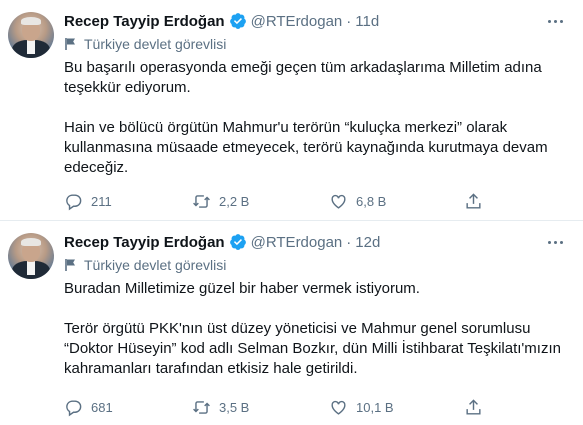 This screenshot has height=425, width=583. I want to click on tweet-header: Recep Tayyip Erdoğan @RTErdogan · 11d, so click(221, 21).